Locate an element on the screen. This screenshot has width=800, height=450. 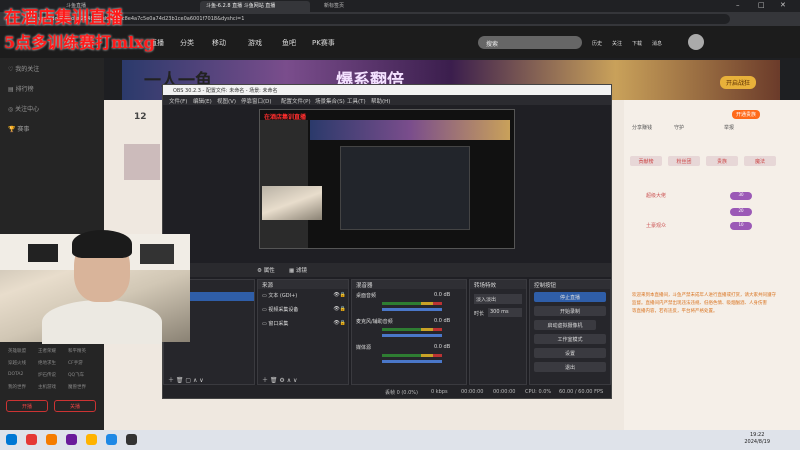
start-icon is located at coordinates (11, 439).